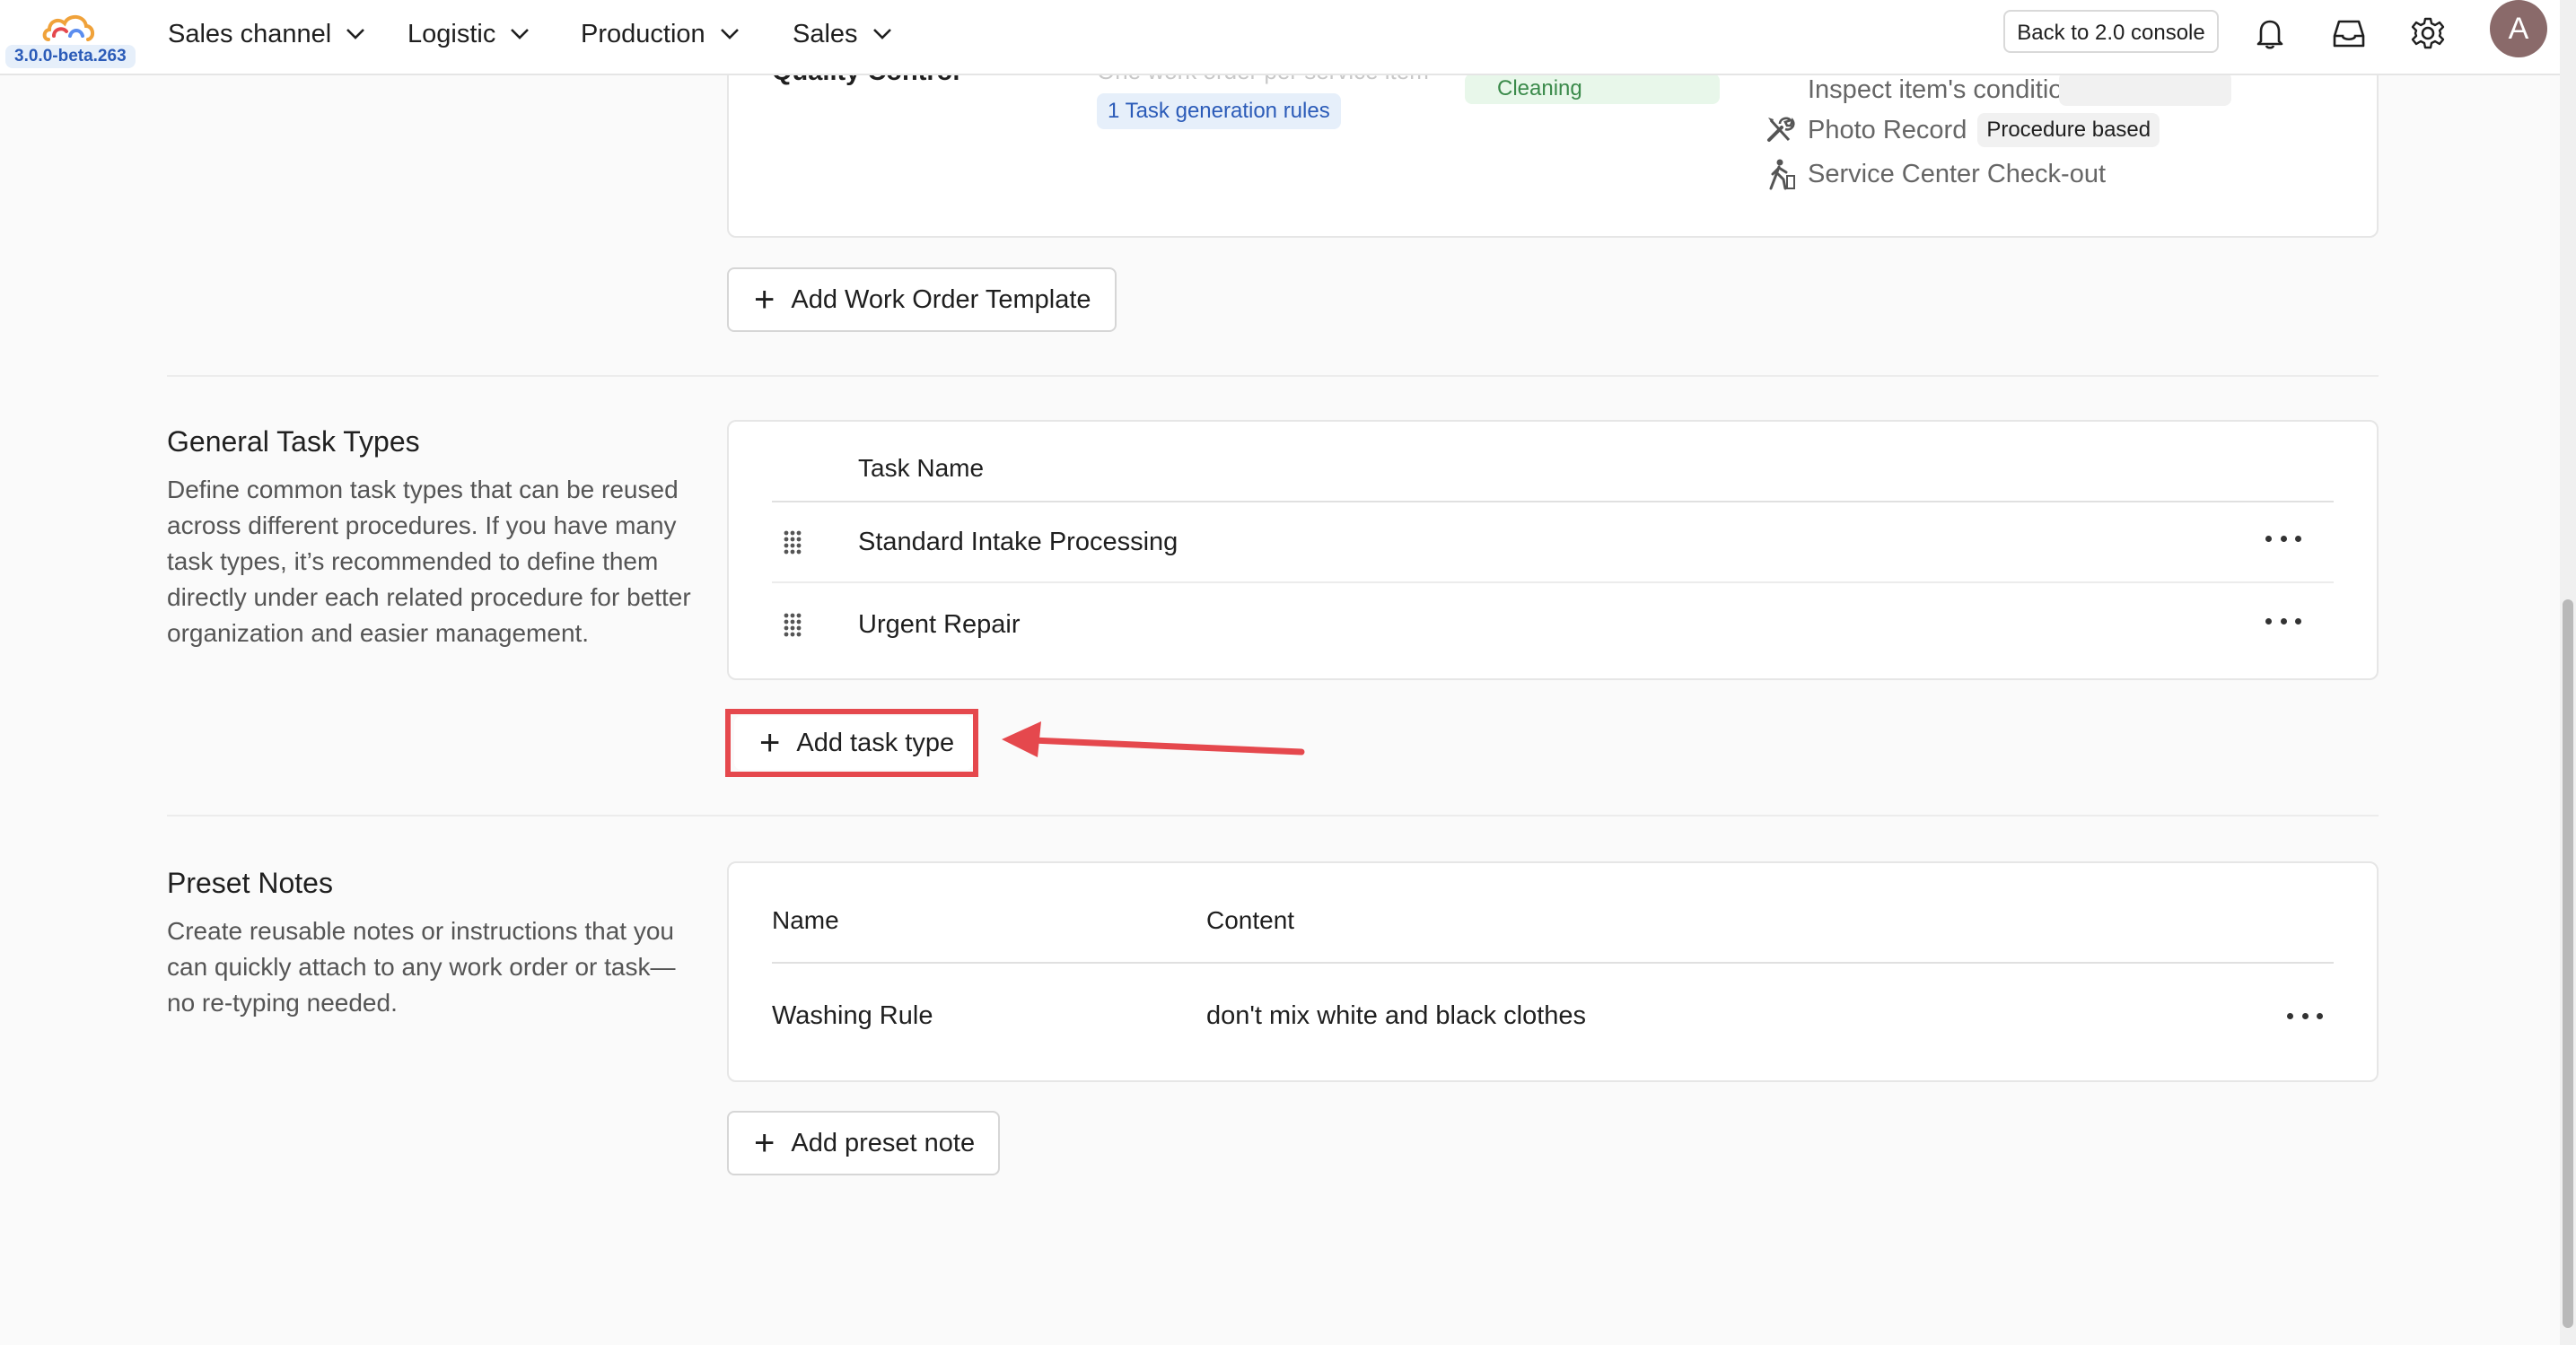  Describe the element at coordinates (1957, 173) in the screenshot. I see `task-name: Service Center Check-out` at that location.